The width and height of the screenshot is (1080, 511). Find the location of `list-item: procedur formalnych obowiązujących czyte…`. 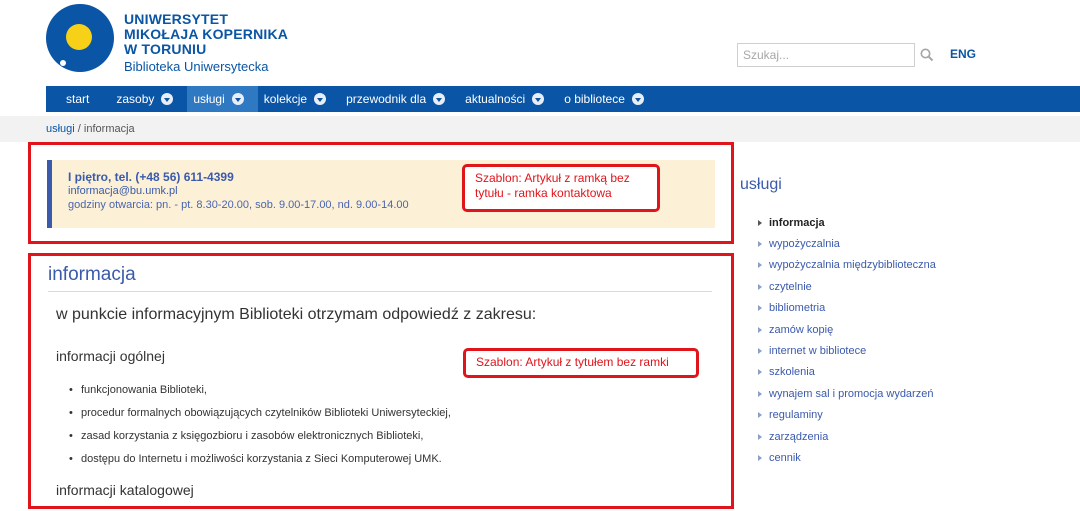

list-item: procedur formalnych obowiązujących czyte… is located at coordinates (260, 418).